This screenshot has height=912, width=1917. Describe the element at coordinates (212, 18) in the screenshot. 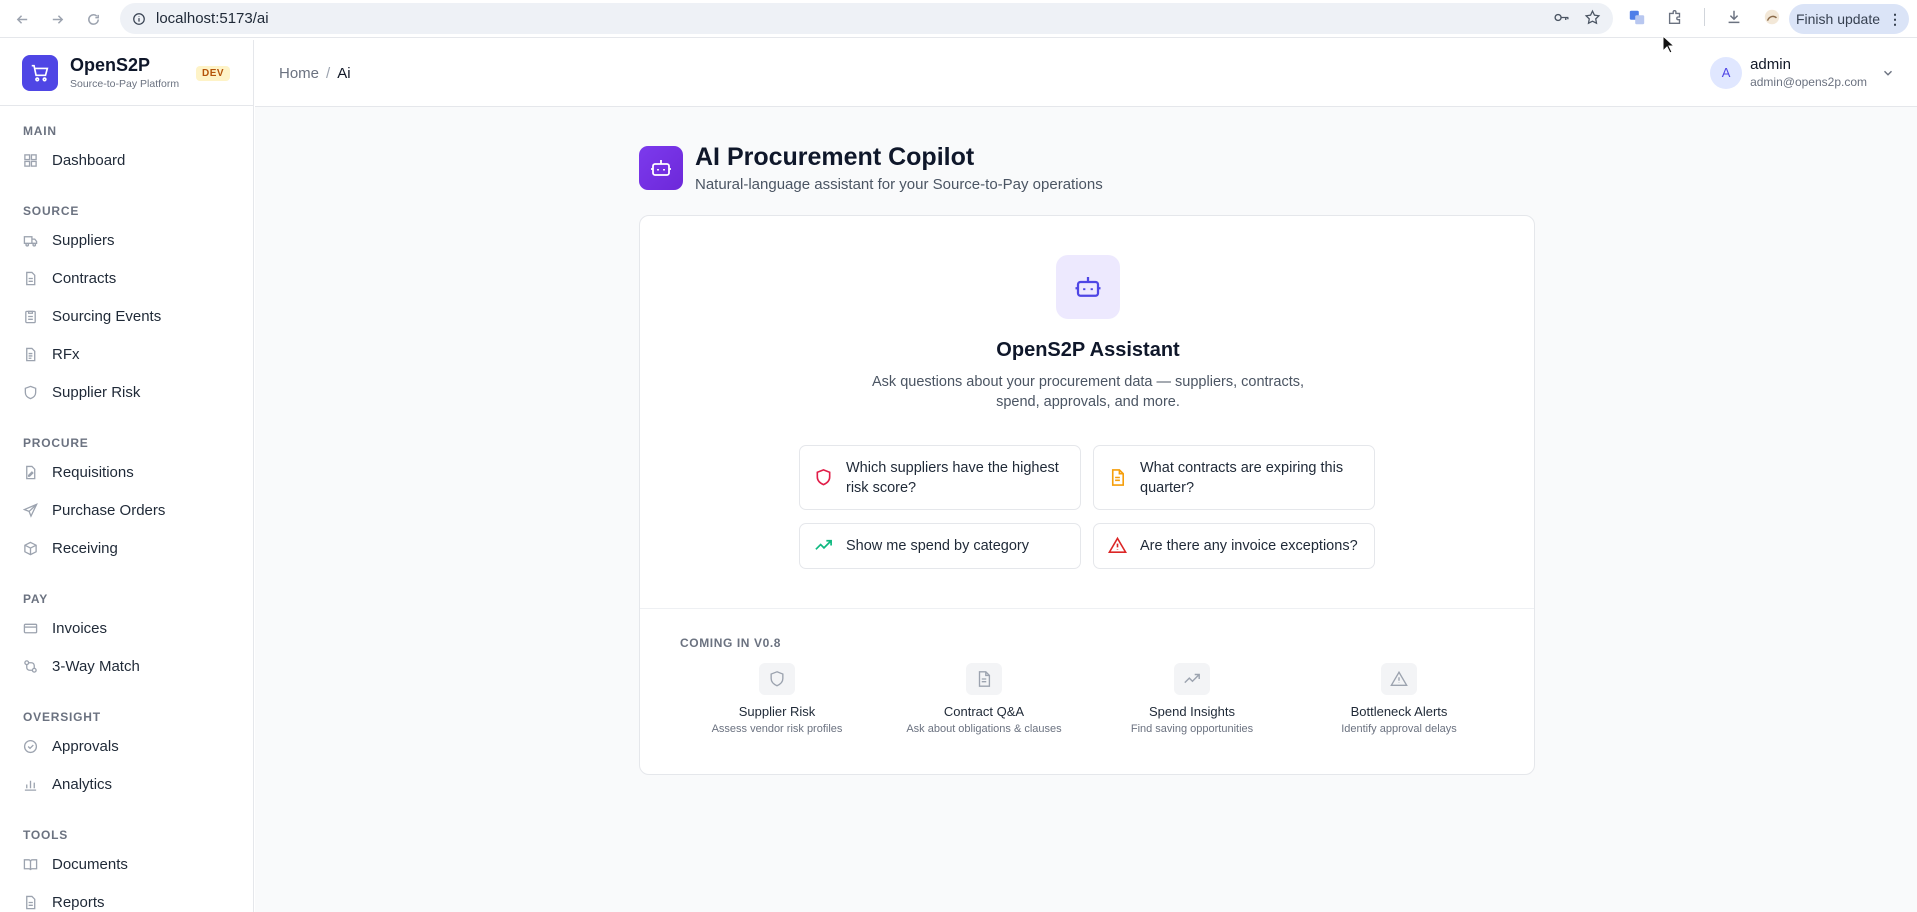

I see `url-text: localhost:5173/ai` at that location.